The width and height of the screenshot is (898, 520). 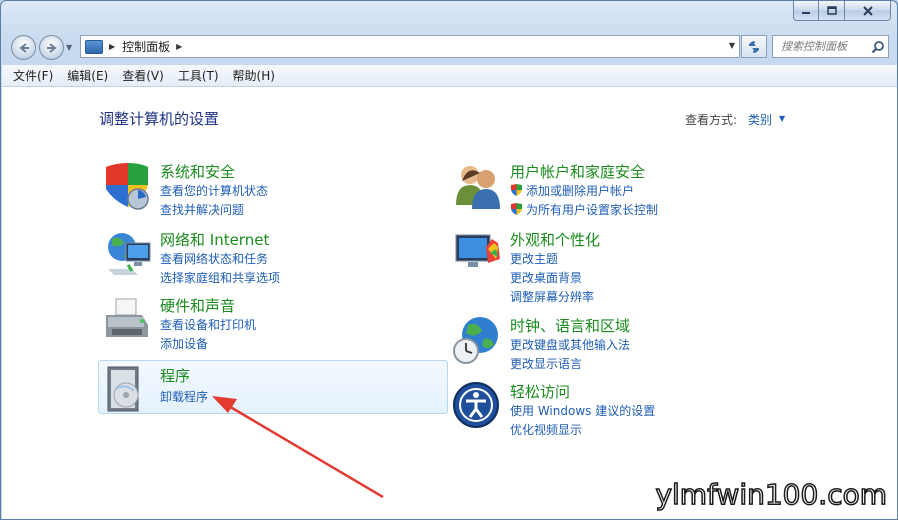 What do you see at coordinates (732, 45) in the screenshot?
I see `address-history-dropdown: ▼` at bounding box center [732, 45].